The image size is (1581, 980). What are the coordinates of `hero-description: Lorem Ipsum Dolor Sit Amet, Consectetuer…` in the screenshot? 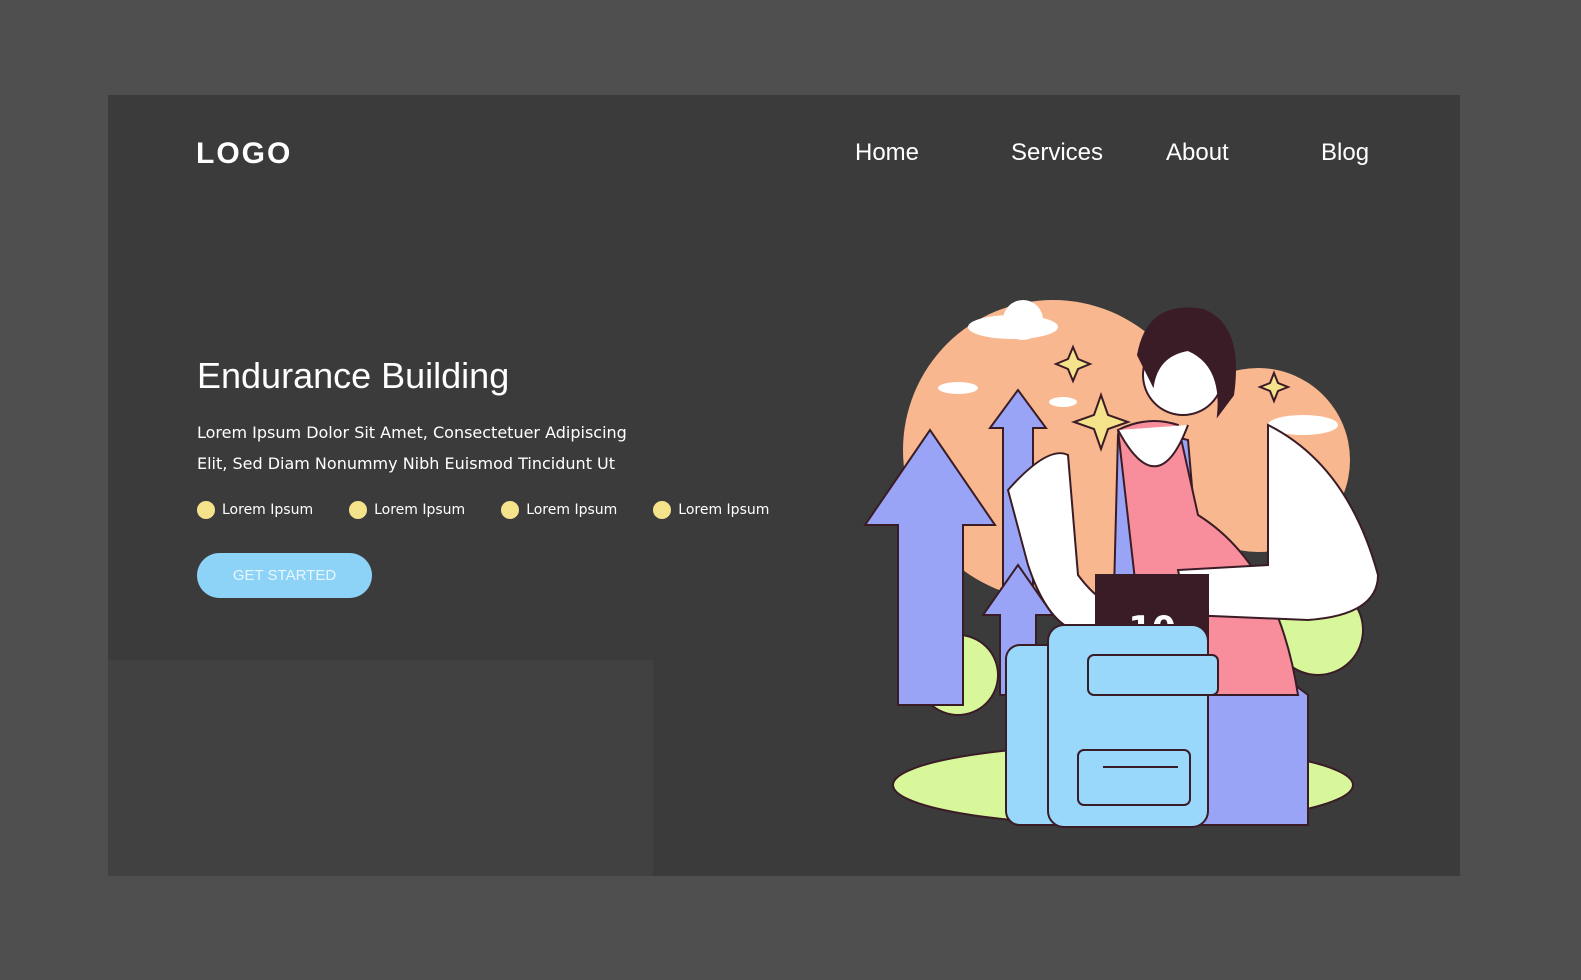 It's located at (432, 448).